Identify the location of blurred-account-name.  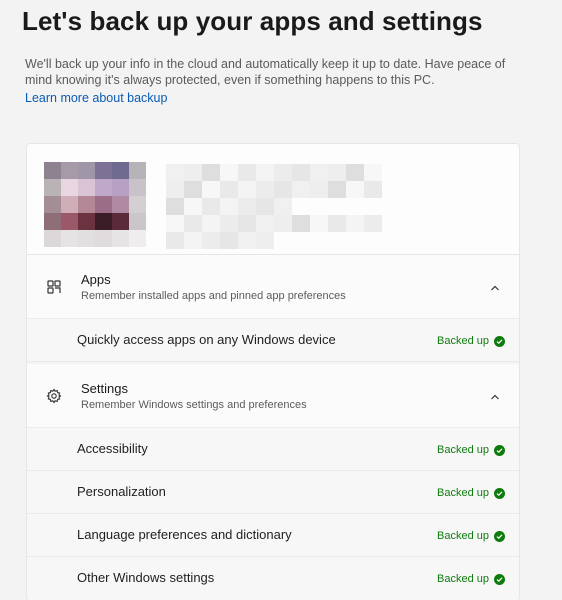
(274, 206).